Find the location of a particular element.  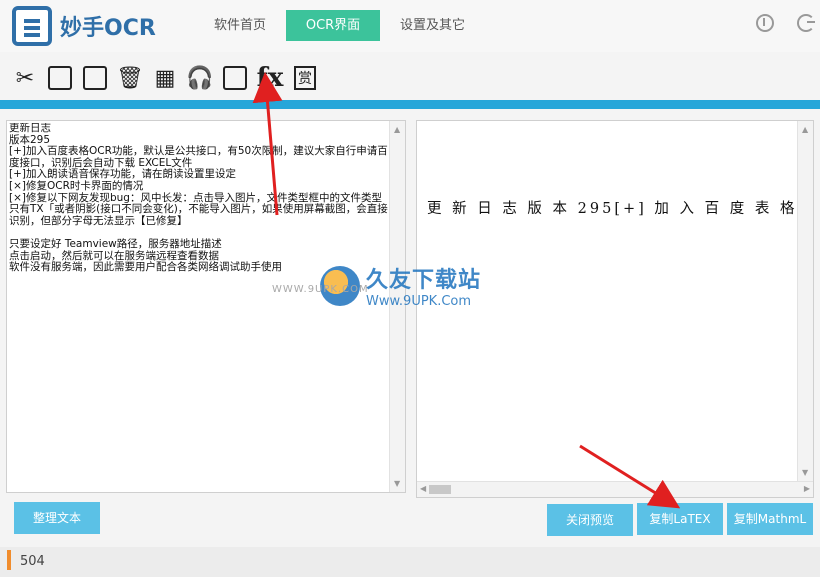

scroll-right-icon: ▶ is located at coordinates (807, 488).